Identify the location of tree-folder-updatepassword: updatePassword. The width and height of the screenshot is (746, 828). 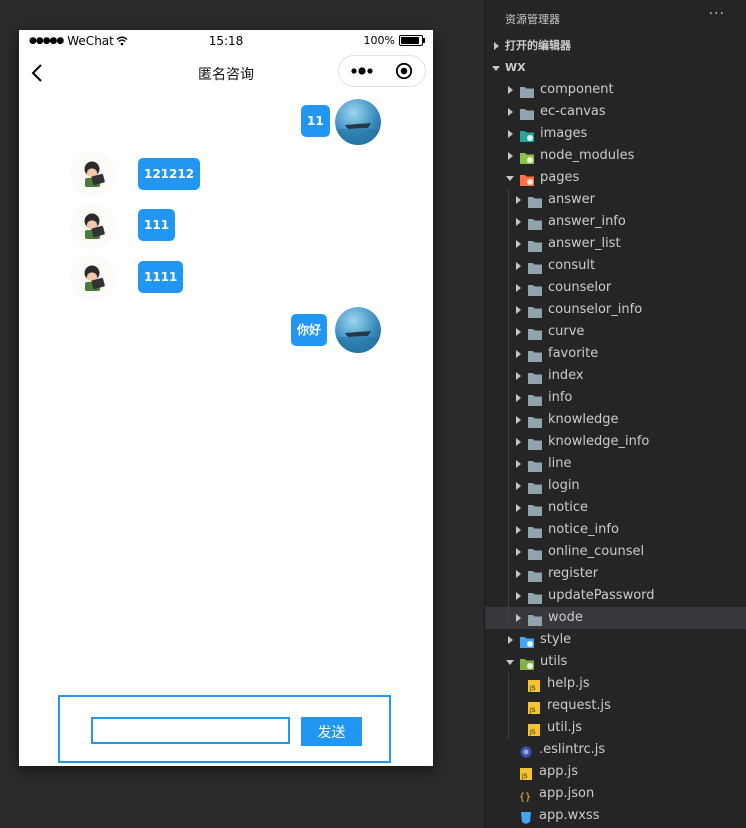
(615, 596).